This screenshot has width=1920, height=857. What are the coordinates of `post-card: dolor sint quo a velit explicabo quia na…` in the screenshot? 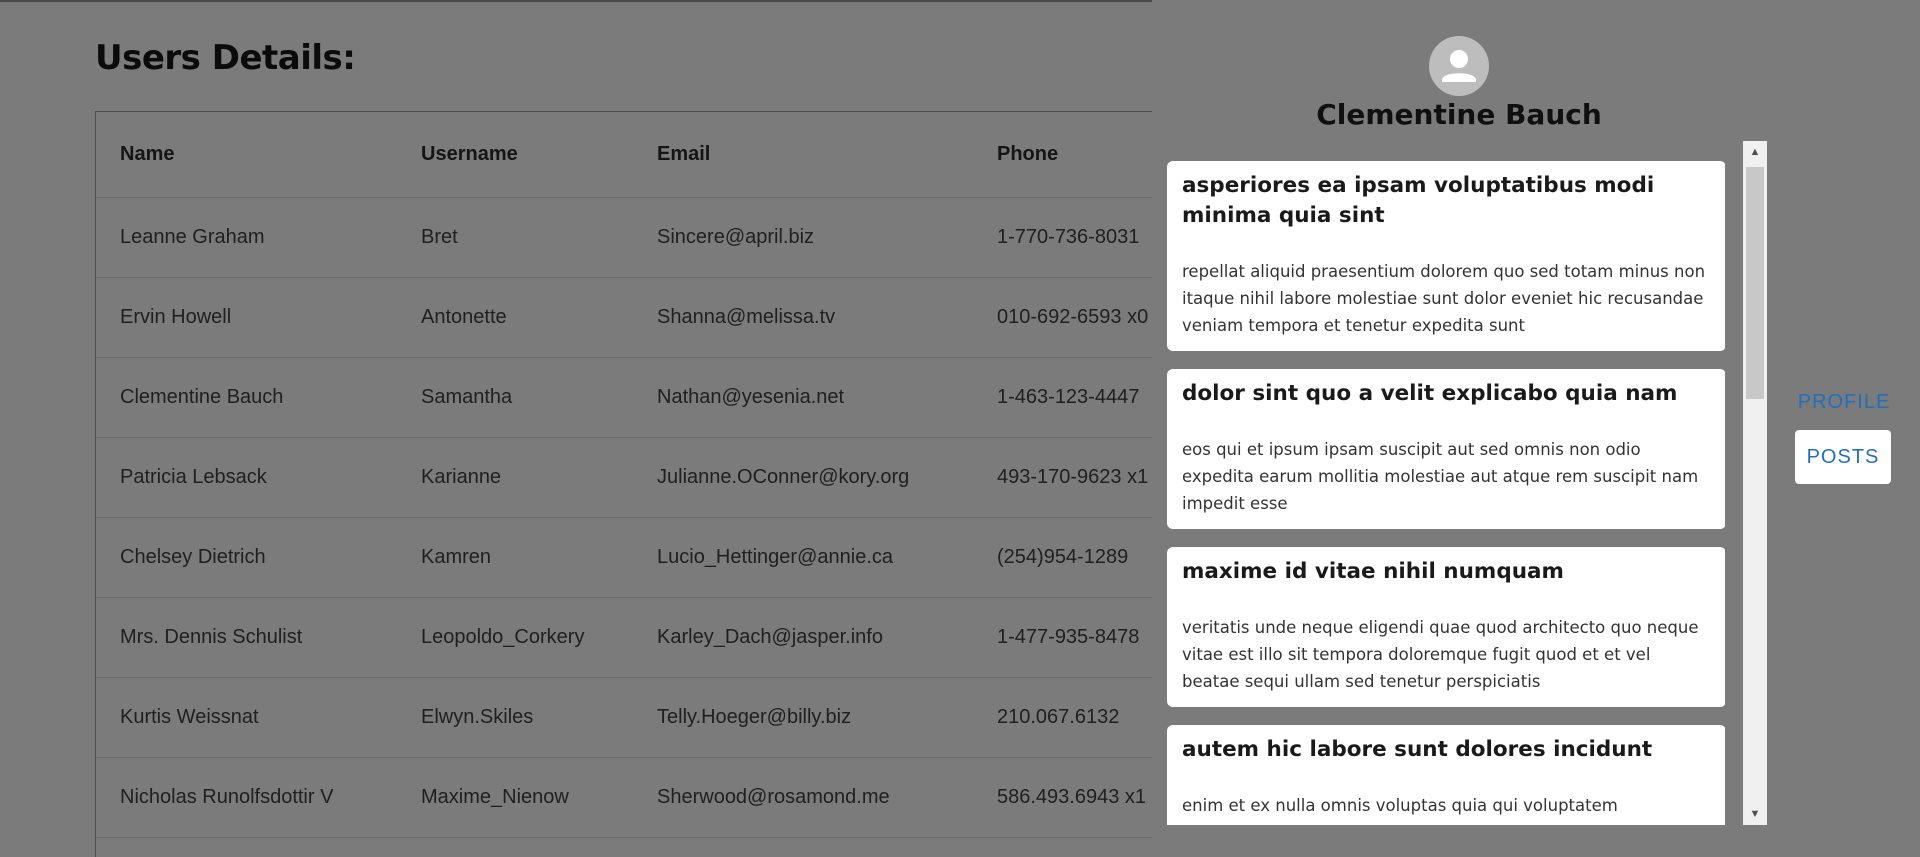 It's located at (1446, 449).